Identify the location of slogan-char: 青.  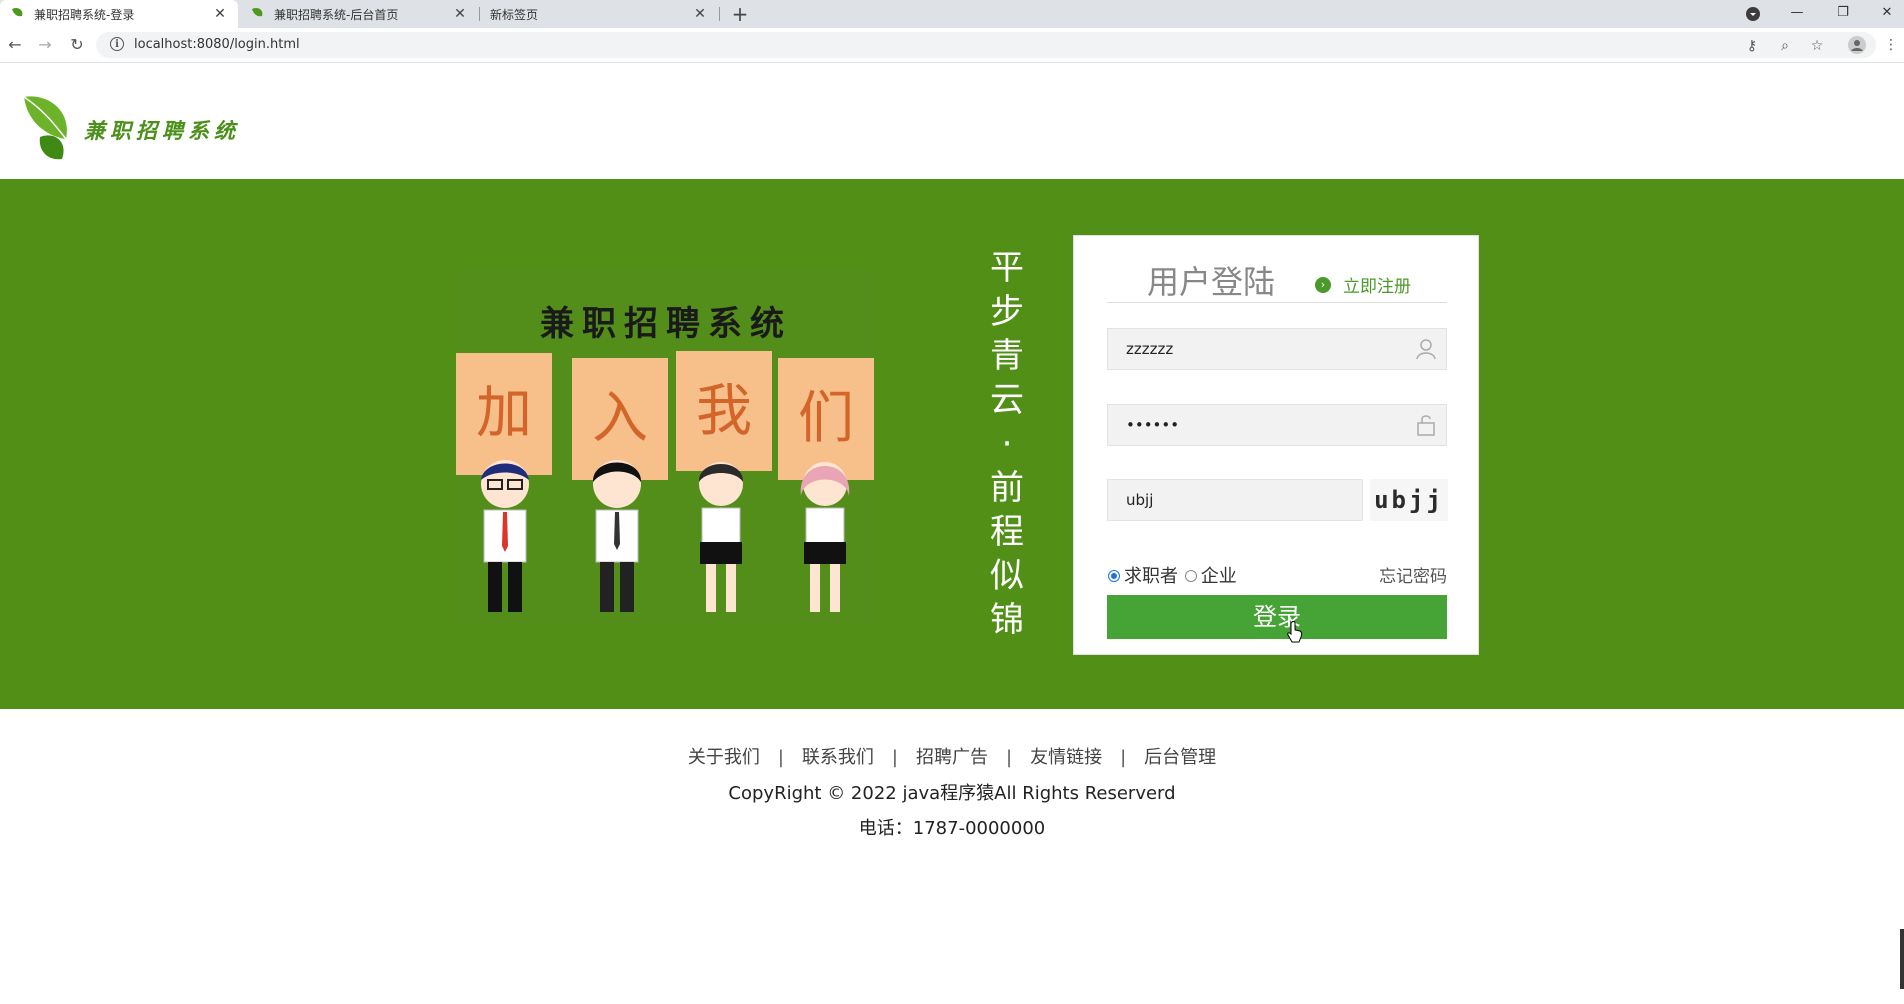
(1007, 356).